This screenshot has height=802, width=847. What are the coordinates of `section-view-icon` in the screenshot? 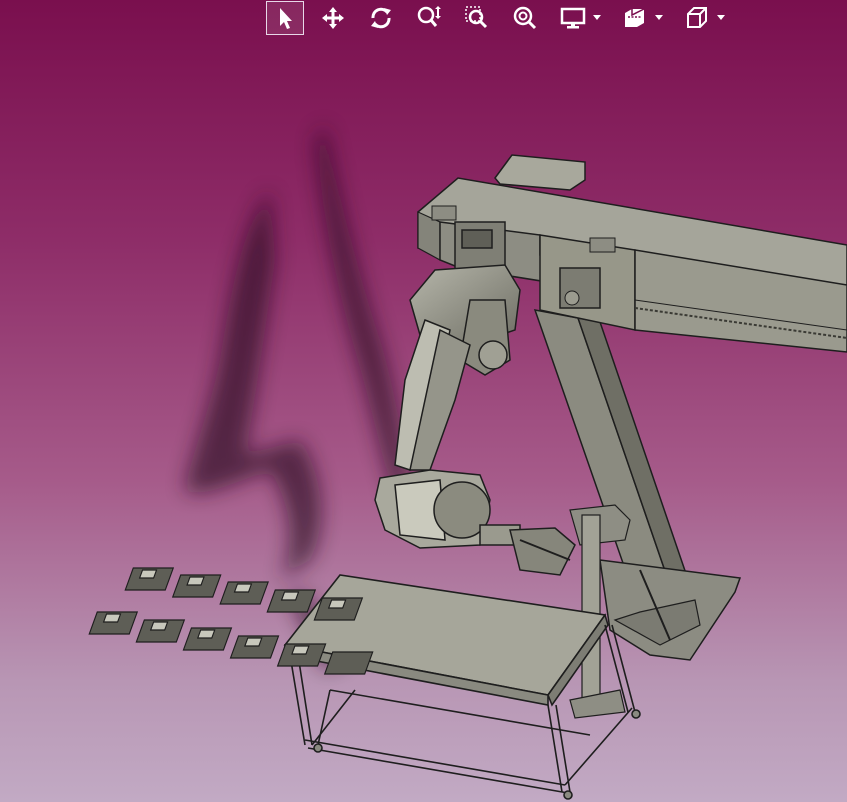 It's located at (635, 17).